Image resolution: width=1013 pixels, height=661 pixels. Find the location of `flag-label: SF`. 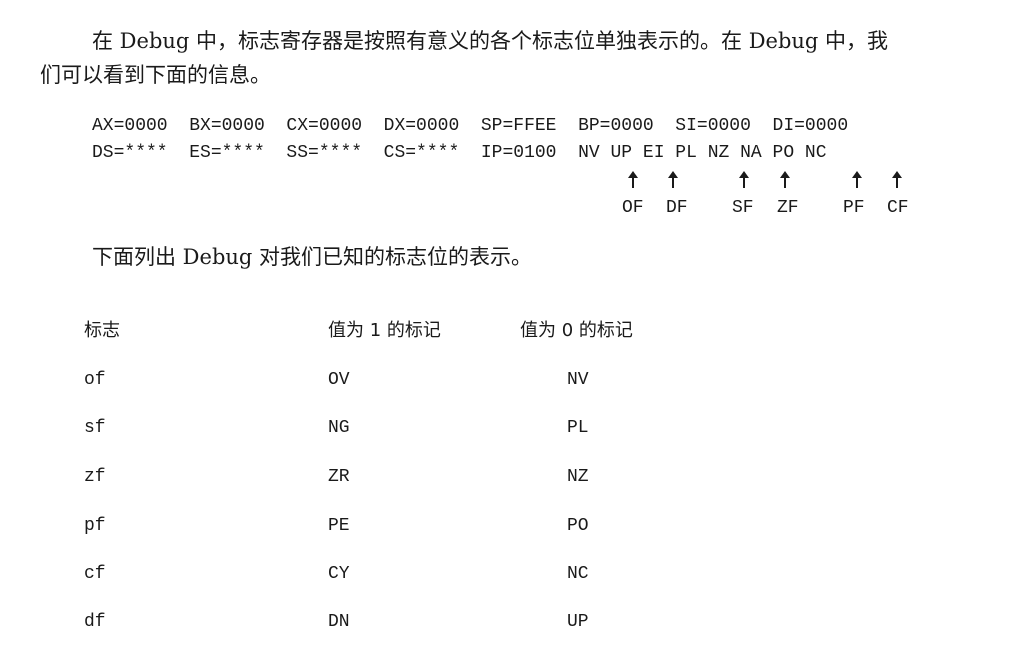

flag-label: SF is located at coordinates (743, 208).